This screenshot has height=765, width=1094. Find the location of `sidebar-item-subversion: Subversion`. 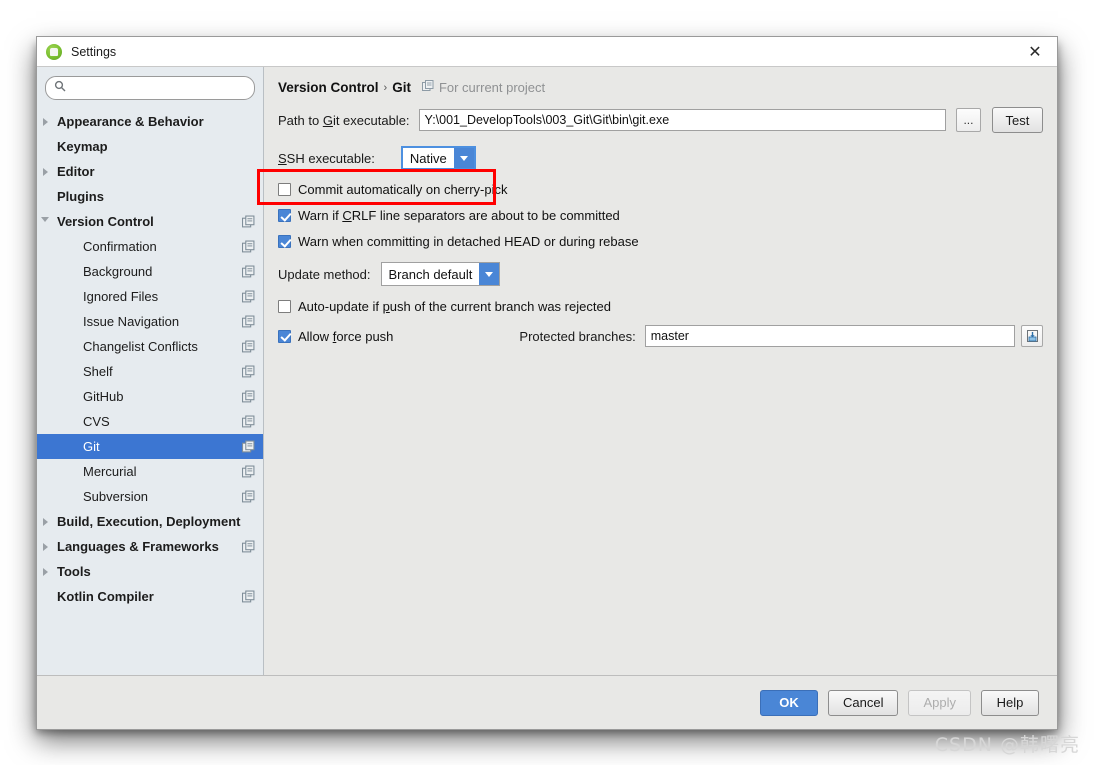

sidebar-item-subversion: Subversion is located at coordinates (150, 496).